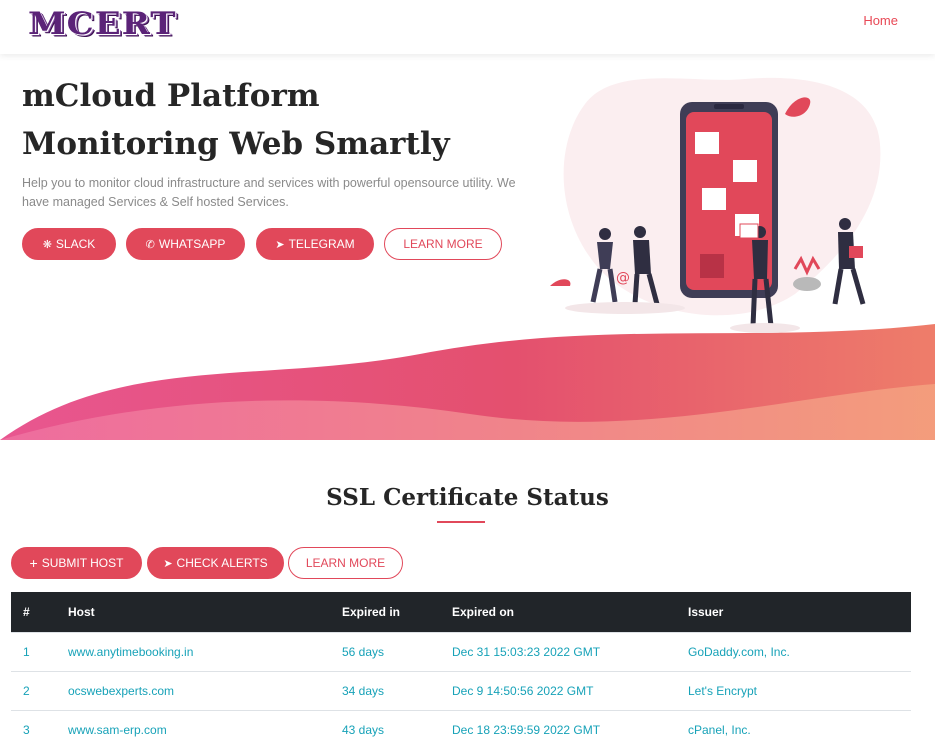  I want to click on telegram-button-label: TELEGRAM, so click(321, 244).